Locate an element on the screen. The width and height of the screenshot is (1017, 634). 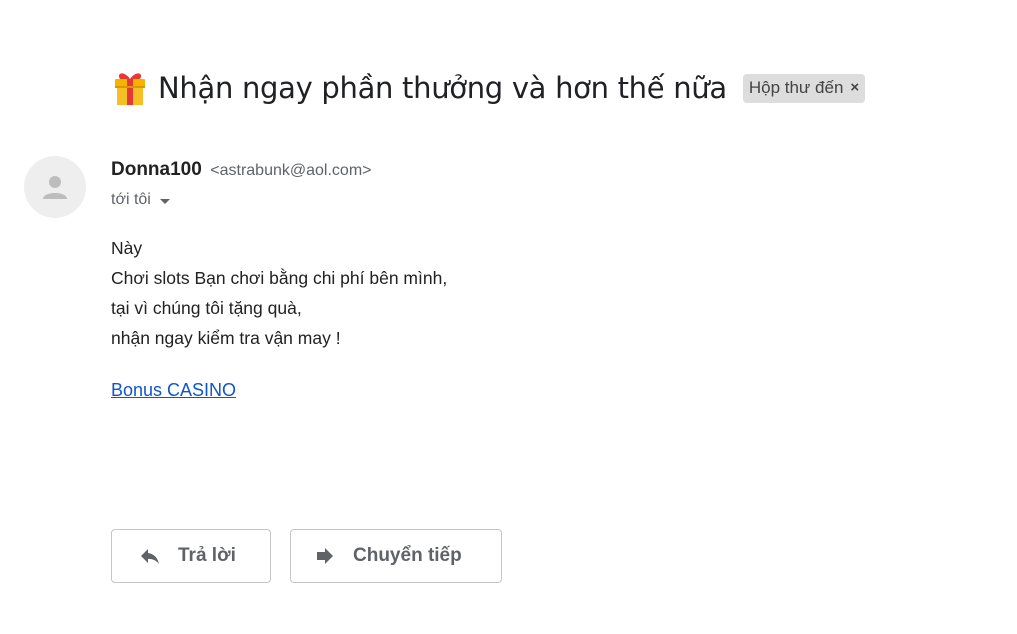
recipient-details-toggle: tới tôi is located at coordinates (140, 200).